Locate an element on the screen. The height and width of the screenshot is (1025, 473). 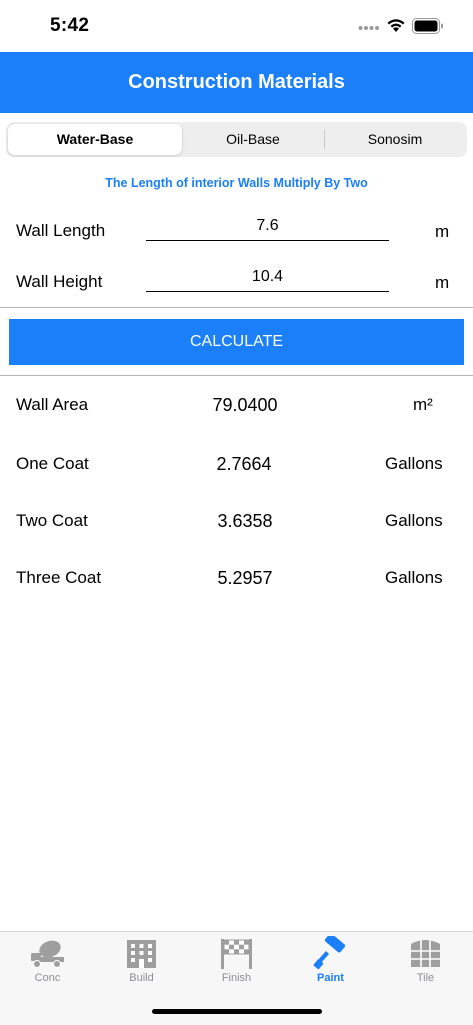
status-time: 5:42 is located at coordinates (70, 25).